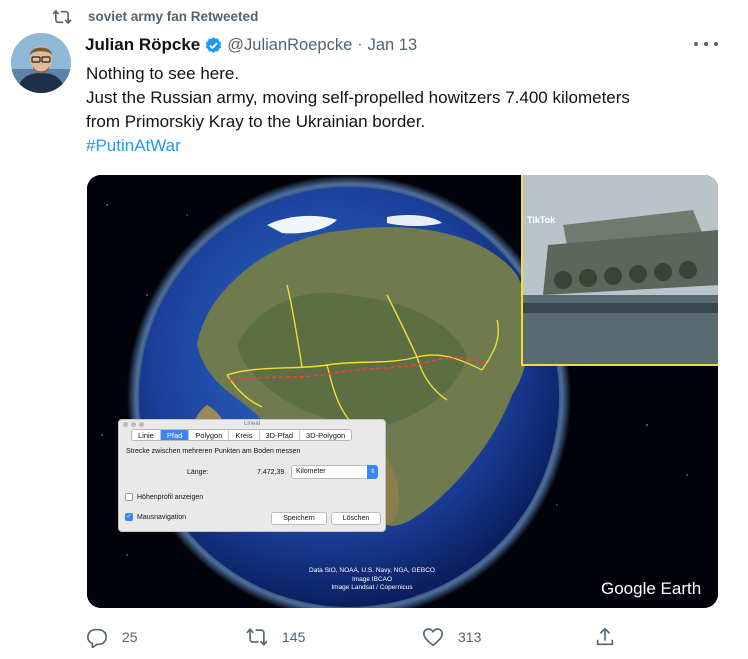 This screenshot has height=659, width=748. I want to click on elevation-profile-checkbox, so click(129, 497).